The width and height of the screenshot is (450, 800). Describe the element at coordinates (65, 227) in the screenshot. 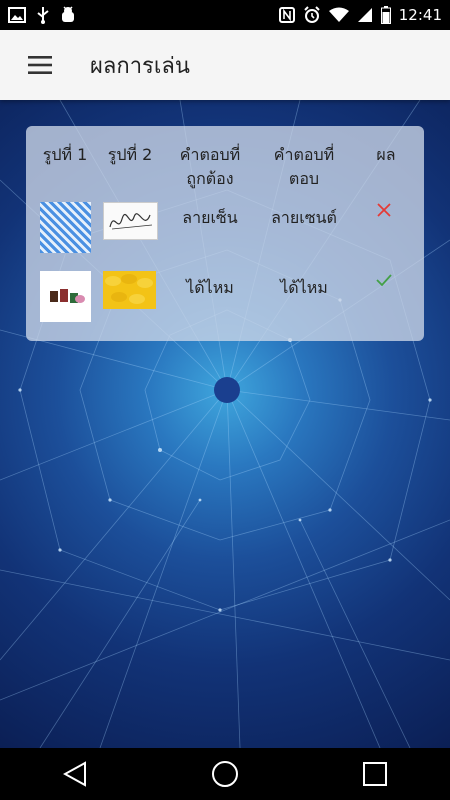

I see `row1-picture1-stripes` at that location.